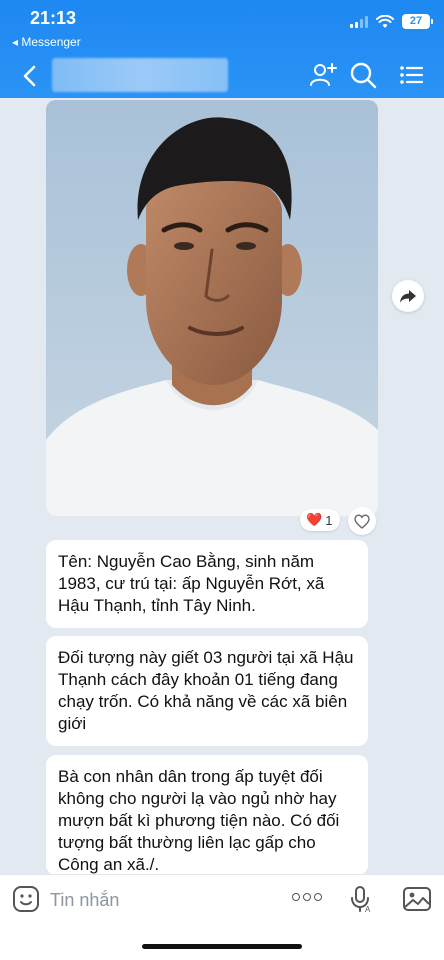 Image resolution: width=444 pixels, height=960 pixels. What do you see at coordinates (53, 18) in the screenshot?
I see `status-time: 21:13` at bounding box center [53, 18].